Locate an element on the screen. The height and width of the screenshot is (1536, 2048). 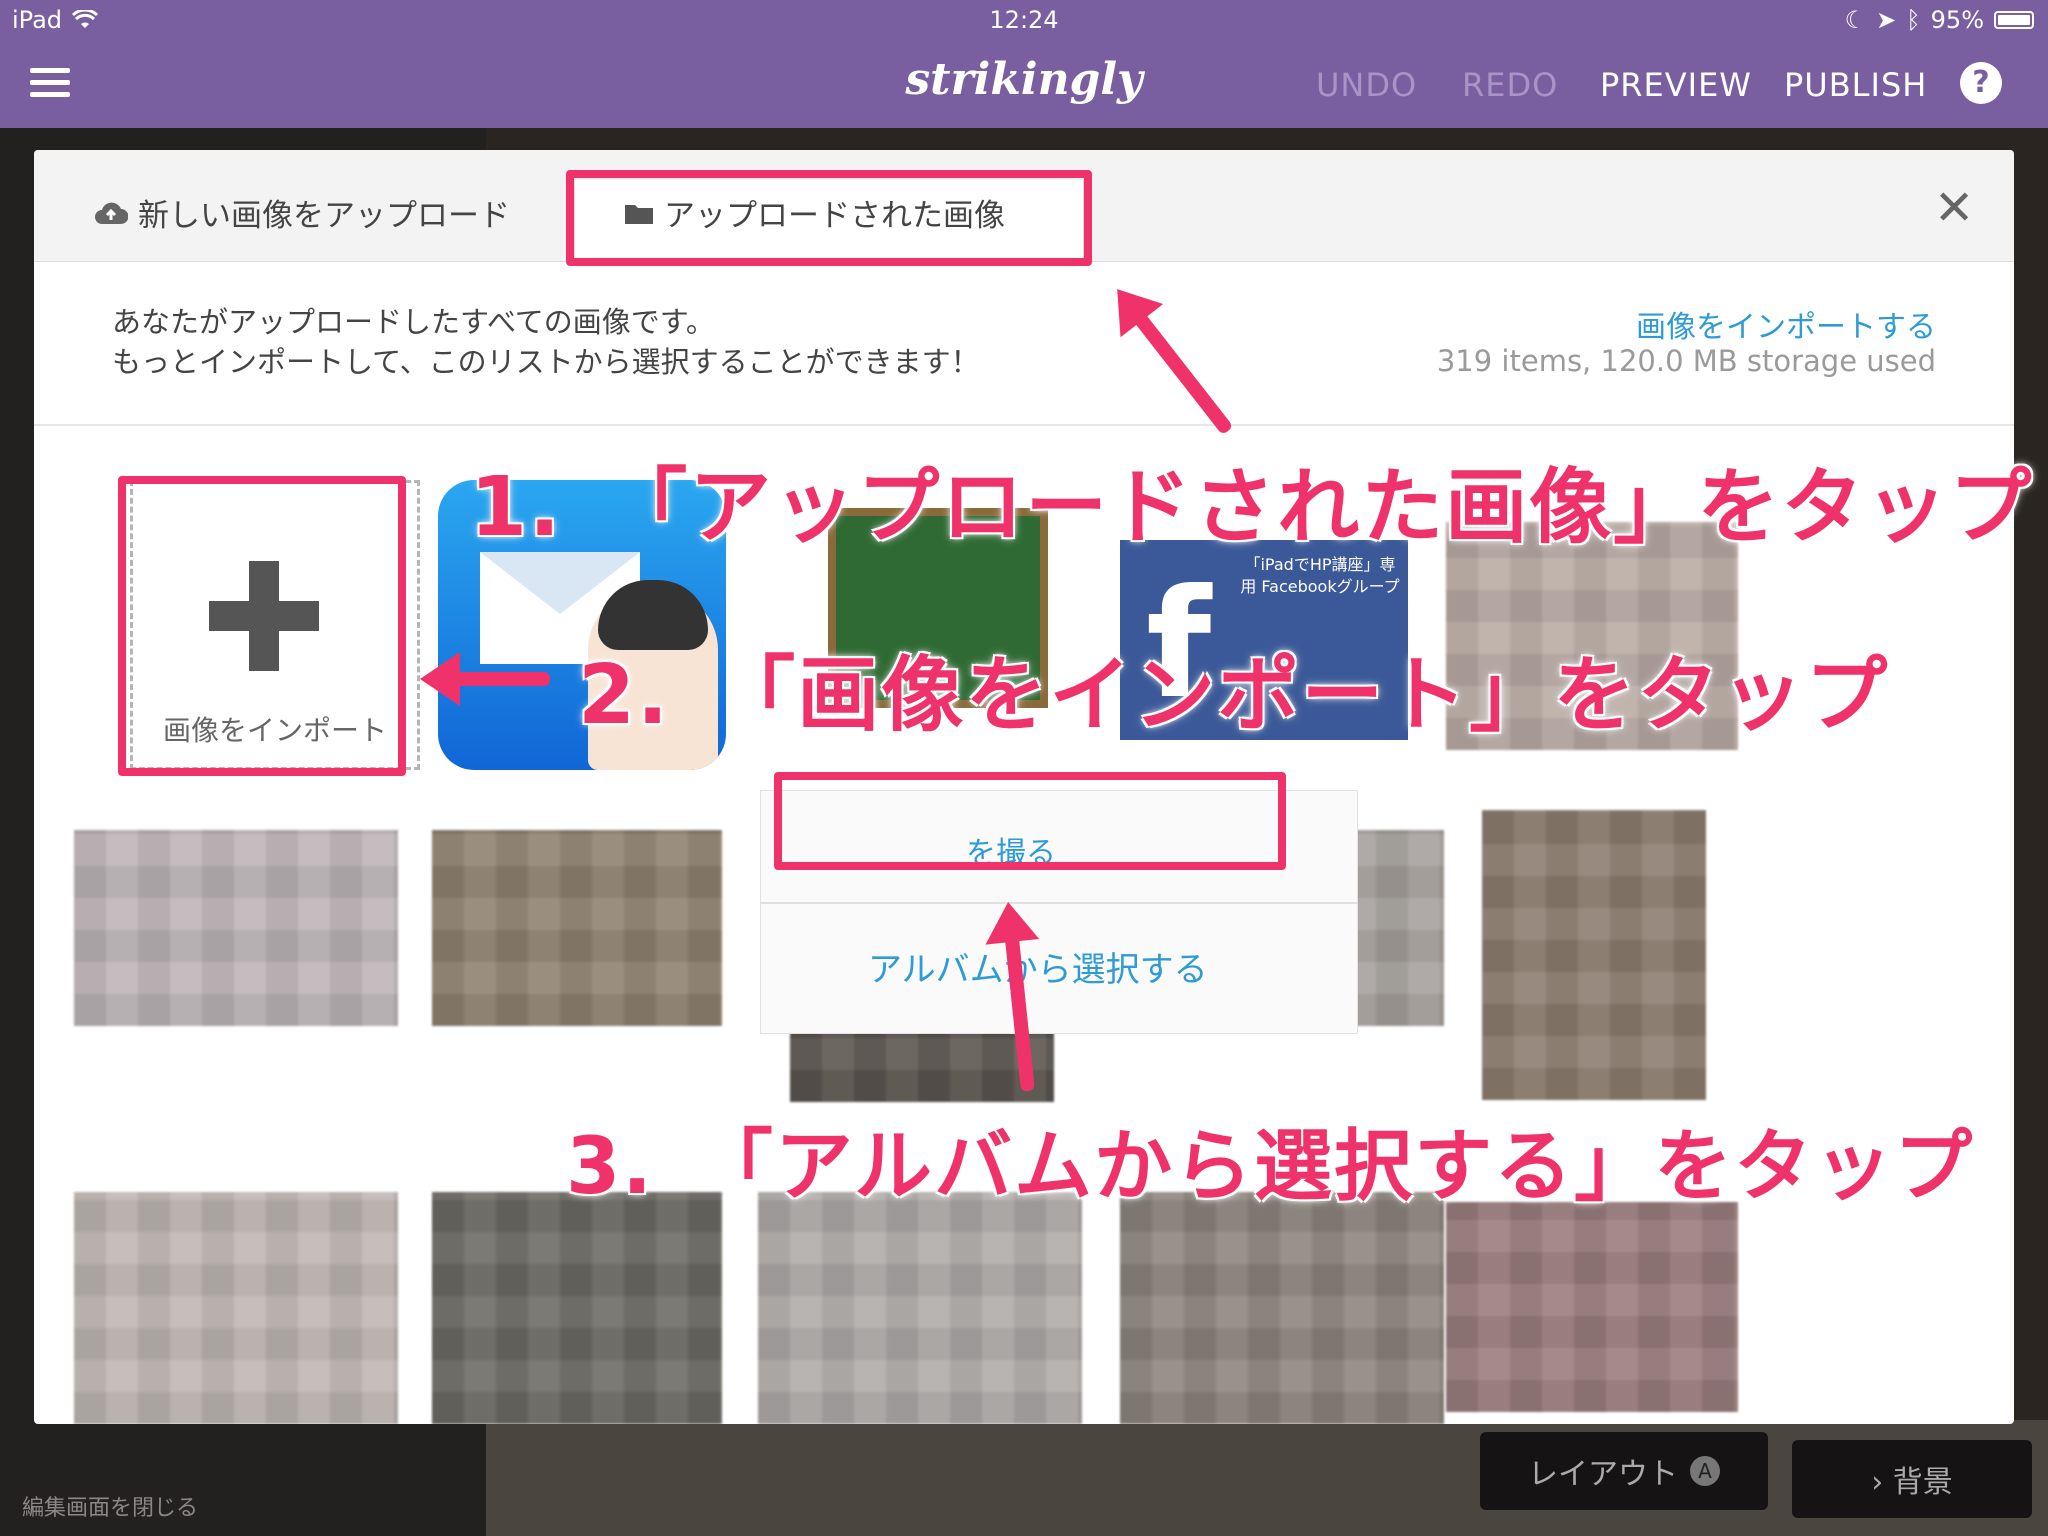
undo-button: UNDO is located at coordinates (1366, 85).